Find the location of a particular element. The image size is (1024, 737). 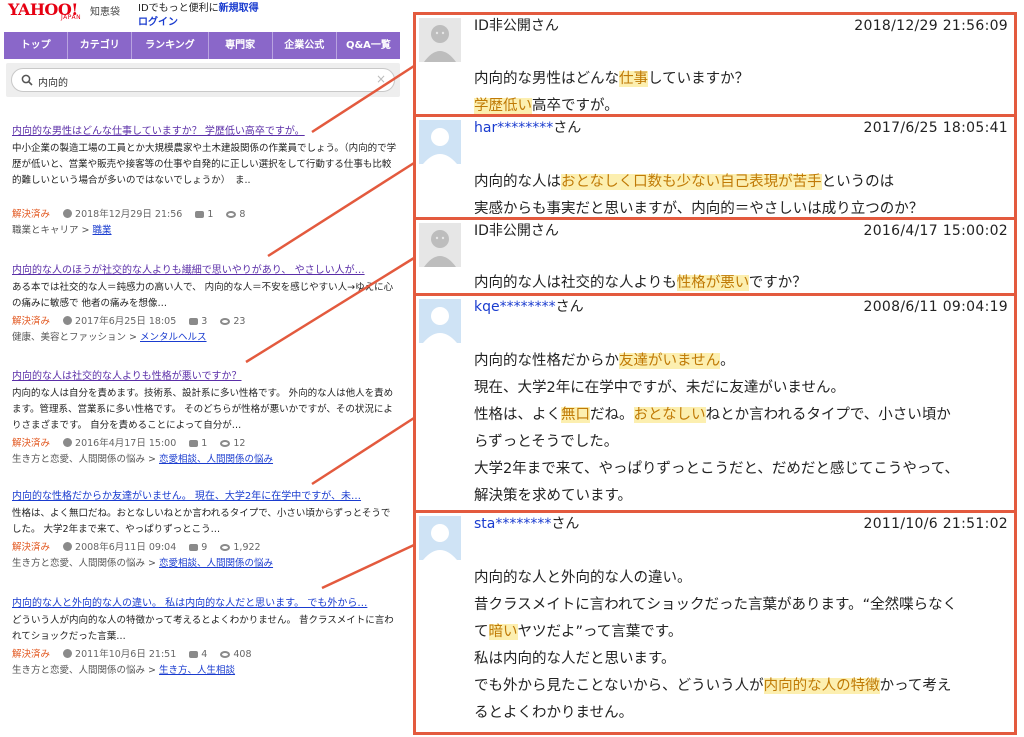

result-meta: 解決済み 2011年10月6日 21:51 4 408 is located at coordinates (204, 655).